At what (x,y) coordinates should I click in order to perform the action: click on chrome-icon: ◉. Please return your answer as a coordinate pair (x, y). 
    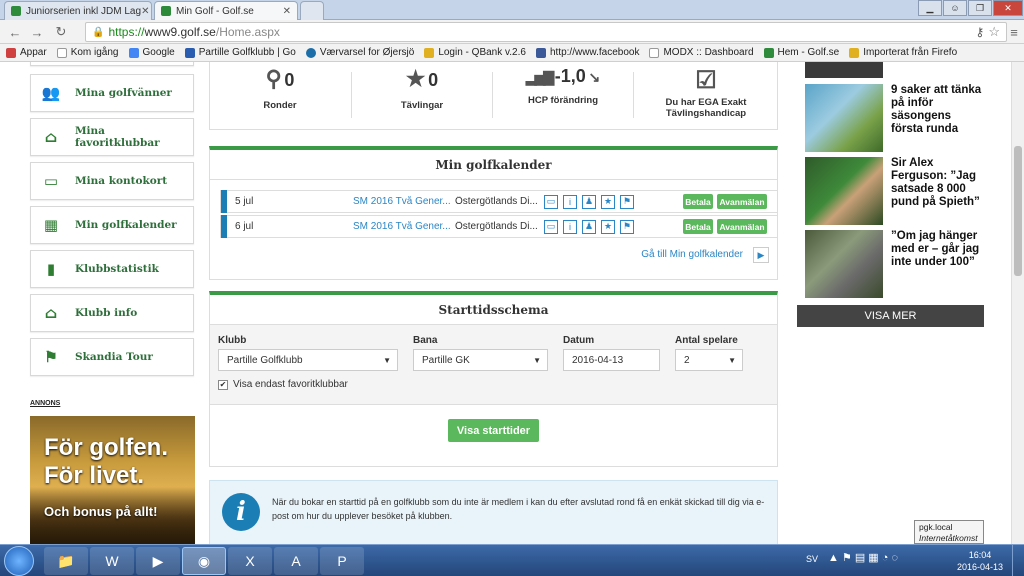
    Looking at the image, I should click on (204, 561).